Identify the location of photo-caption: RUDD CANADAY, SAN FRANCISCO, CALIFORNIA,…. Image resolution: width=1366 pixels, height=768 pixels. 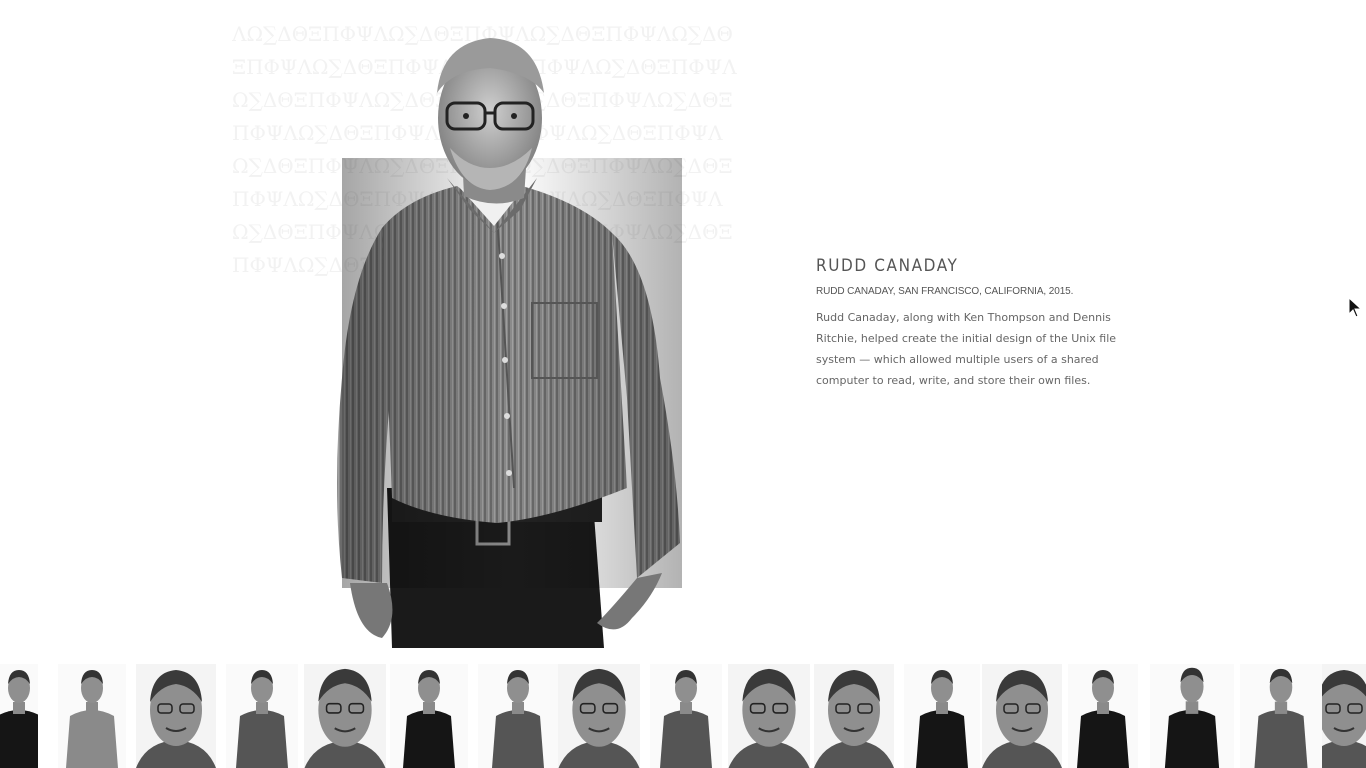
(945, 291).